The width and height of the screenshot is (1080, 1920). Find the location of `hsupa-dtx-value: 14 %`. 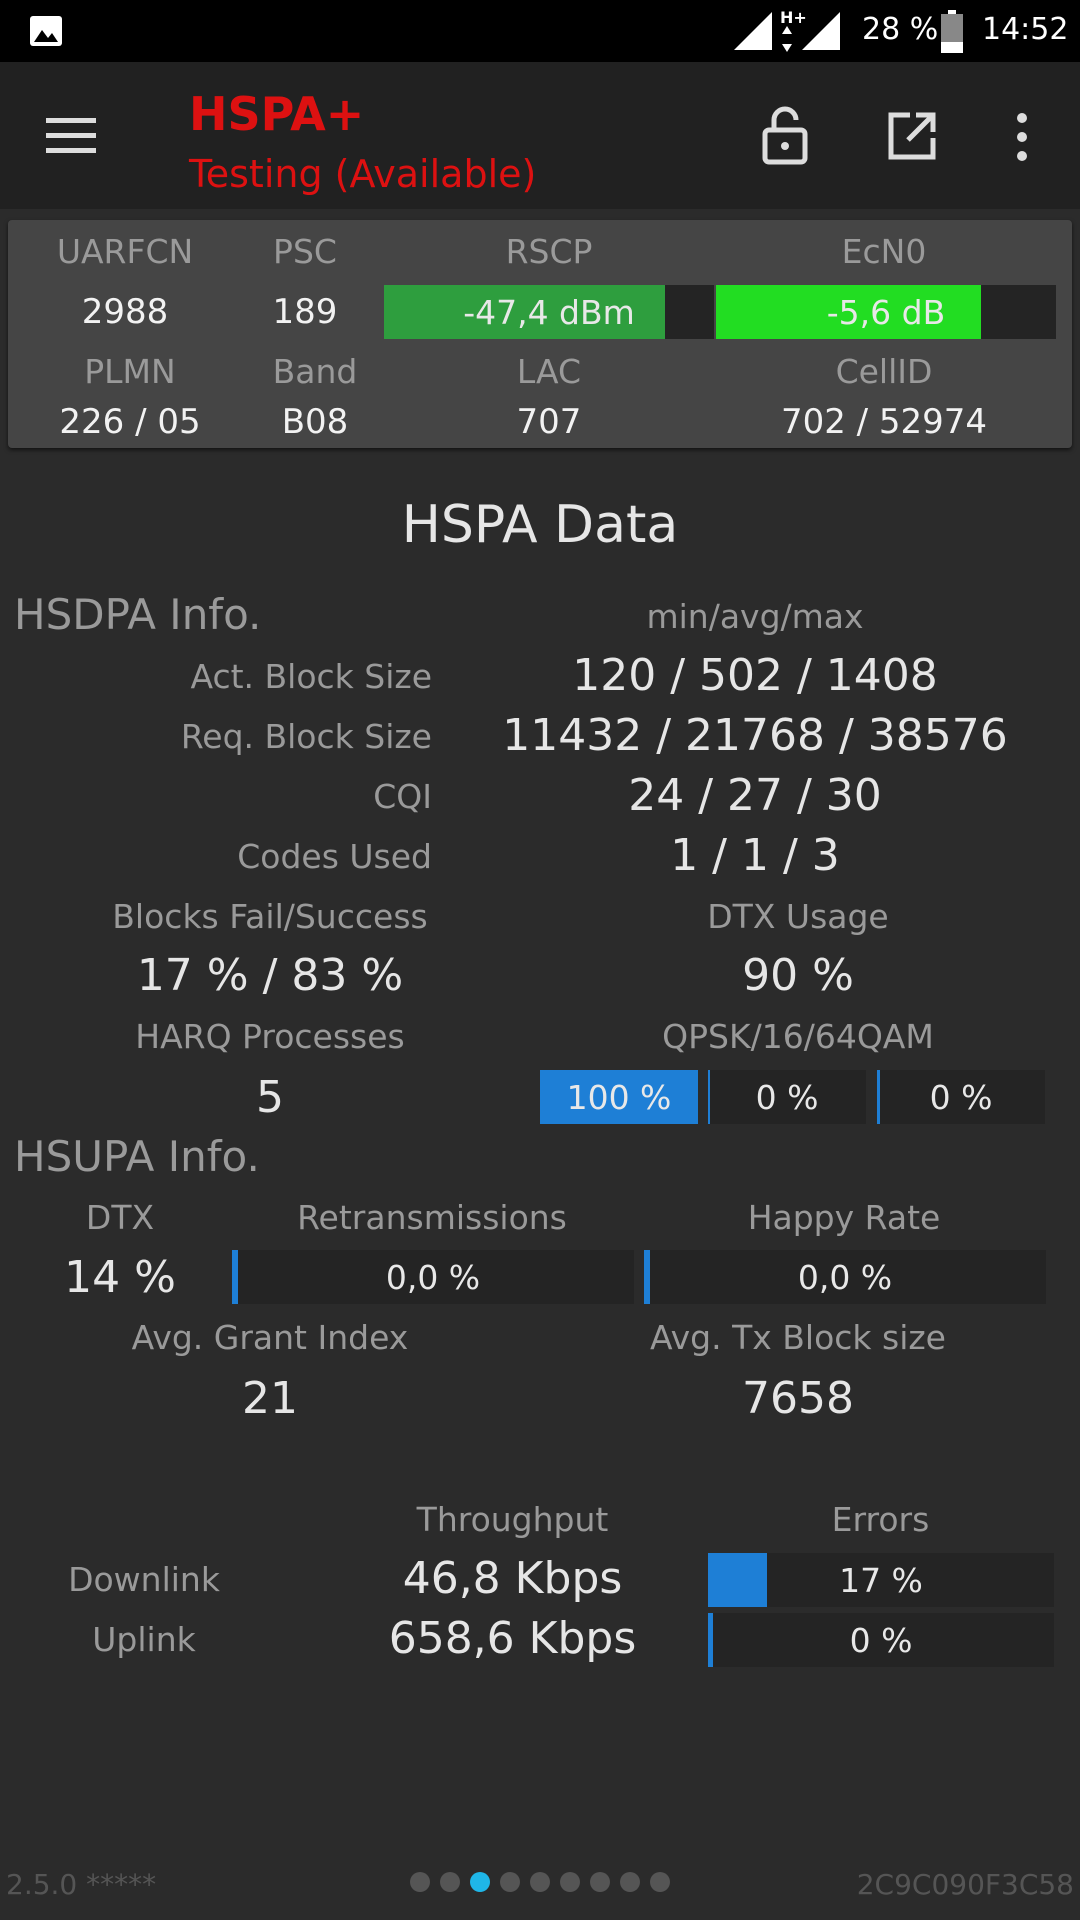

hsupa-dtx-value: 14 % is located at coordinates (120, 1277).